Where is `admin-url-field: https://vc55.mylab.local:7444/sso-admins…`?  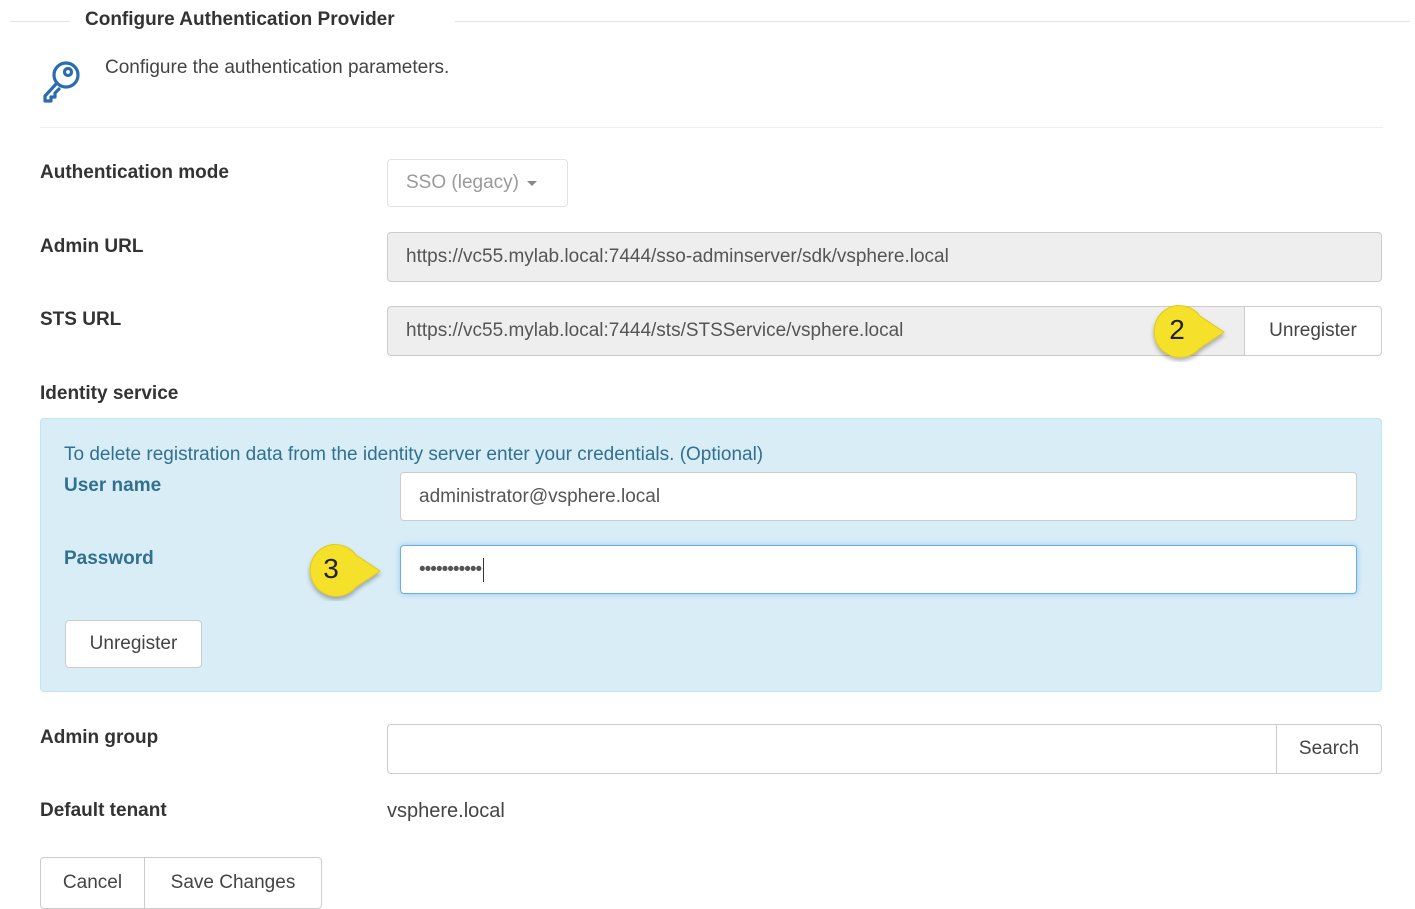 admin-url-field: https://vc55.mylab.local:7444/sso-admins… is located at coordinates (884, 257).